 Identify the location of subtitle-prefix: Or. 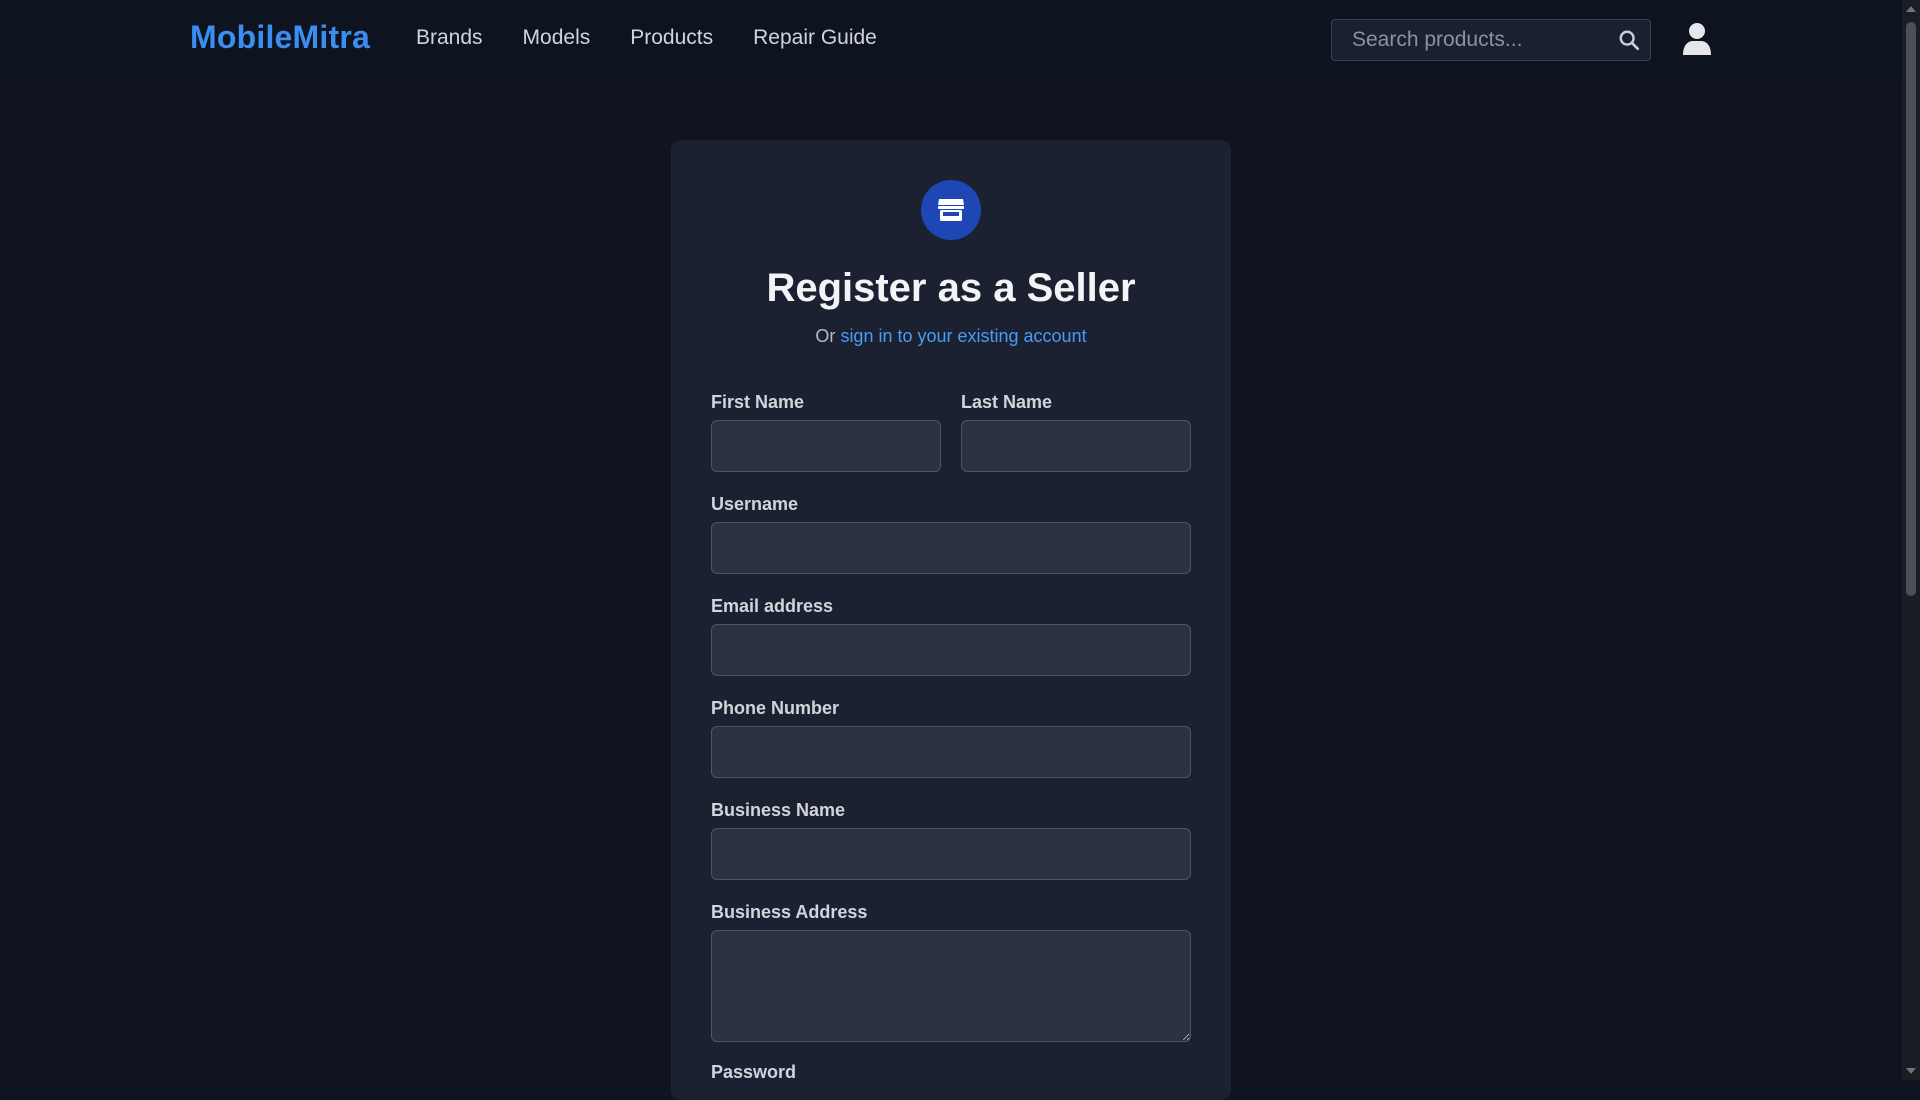
(825, 336).